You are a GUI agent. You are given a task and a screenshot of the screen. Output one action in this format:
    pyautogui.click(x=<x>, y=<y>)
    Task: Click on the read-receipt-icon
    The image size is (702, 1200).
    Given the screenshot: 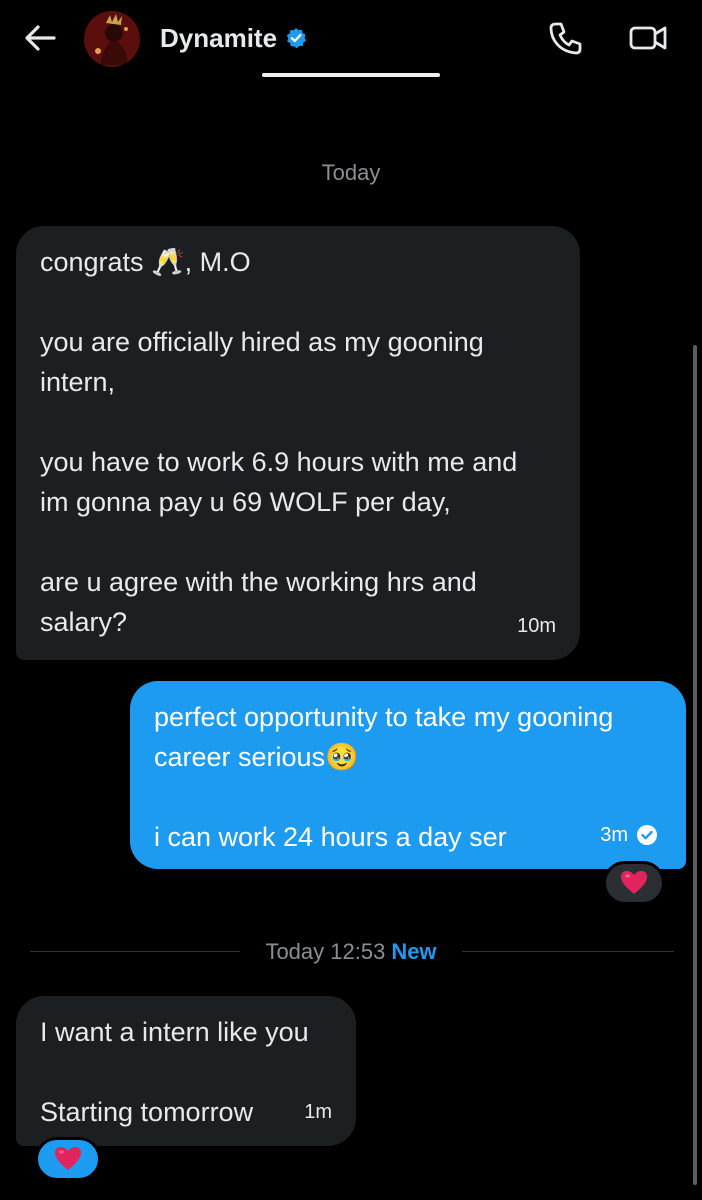 What is the action you would take?
    pyautogui.click(x=647, y=835)
    